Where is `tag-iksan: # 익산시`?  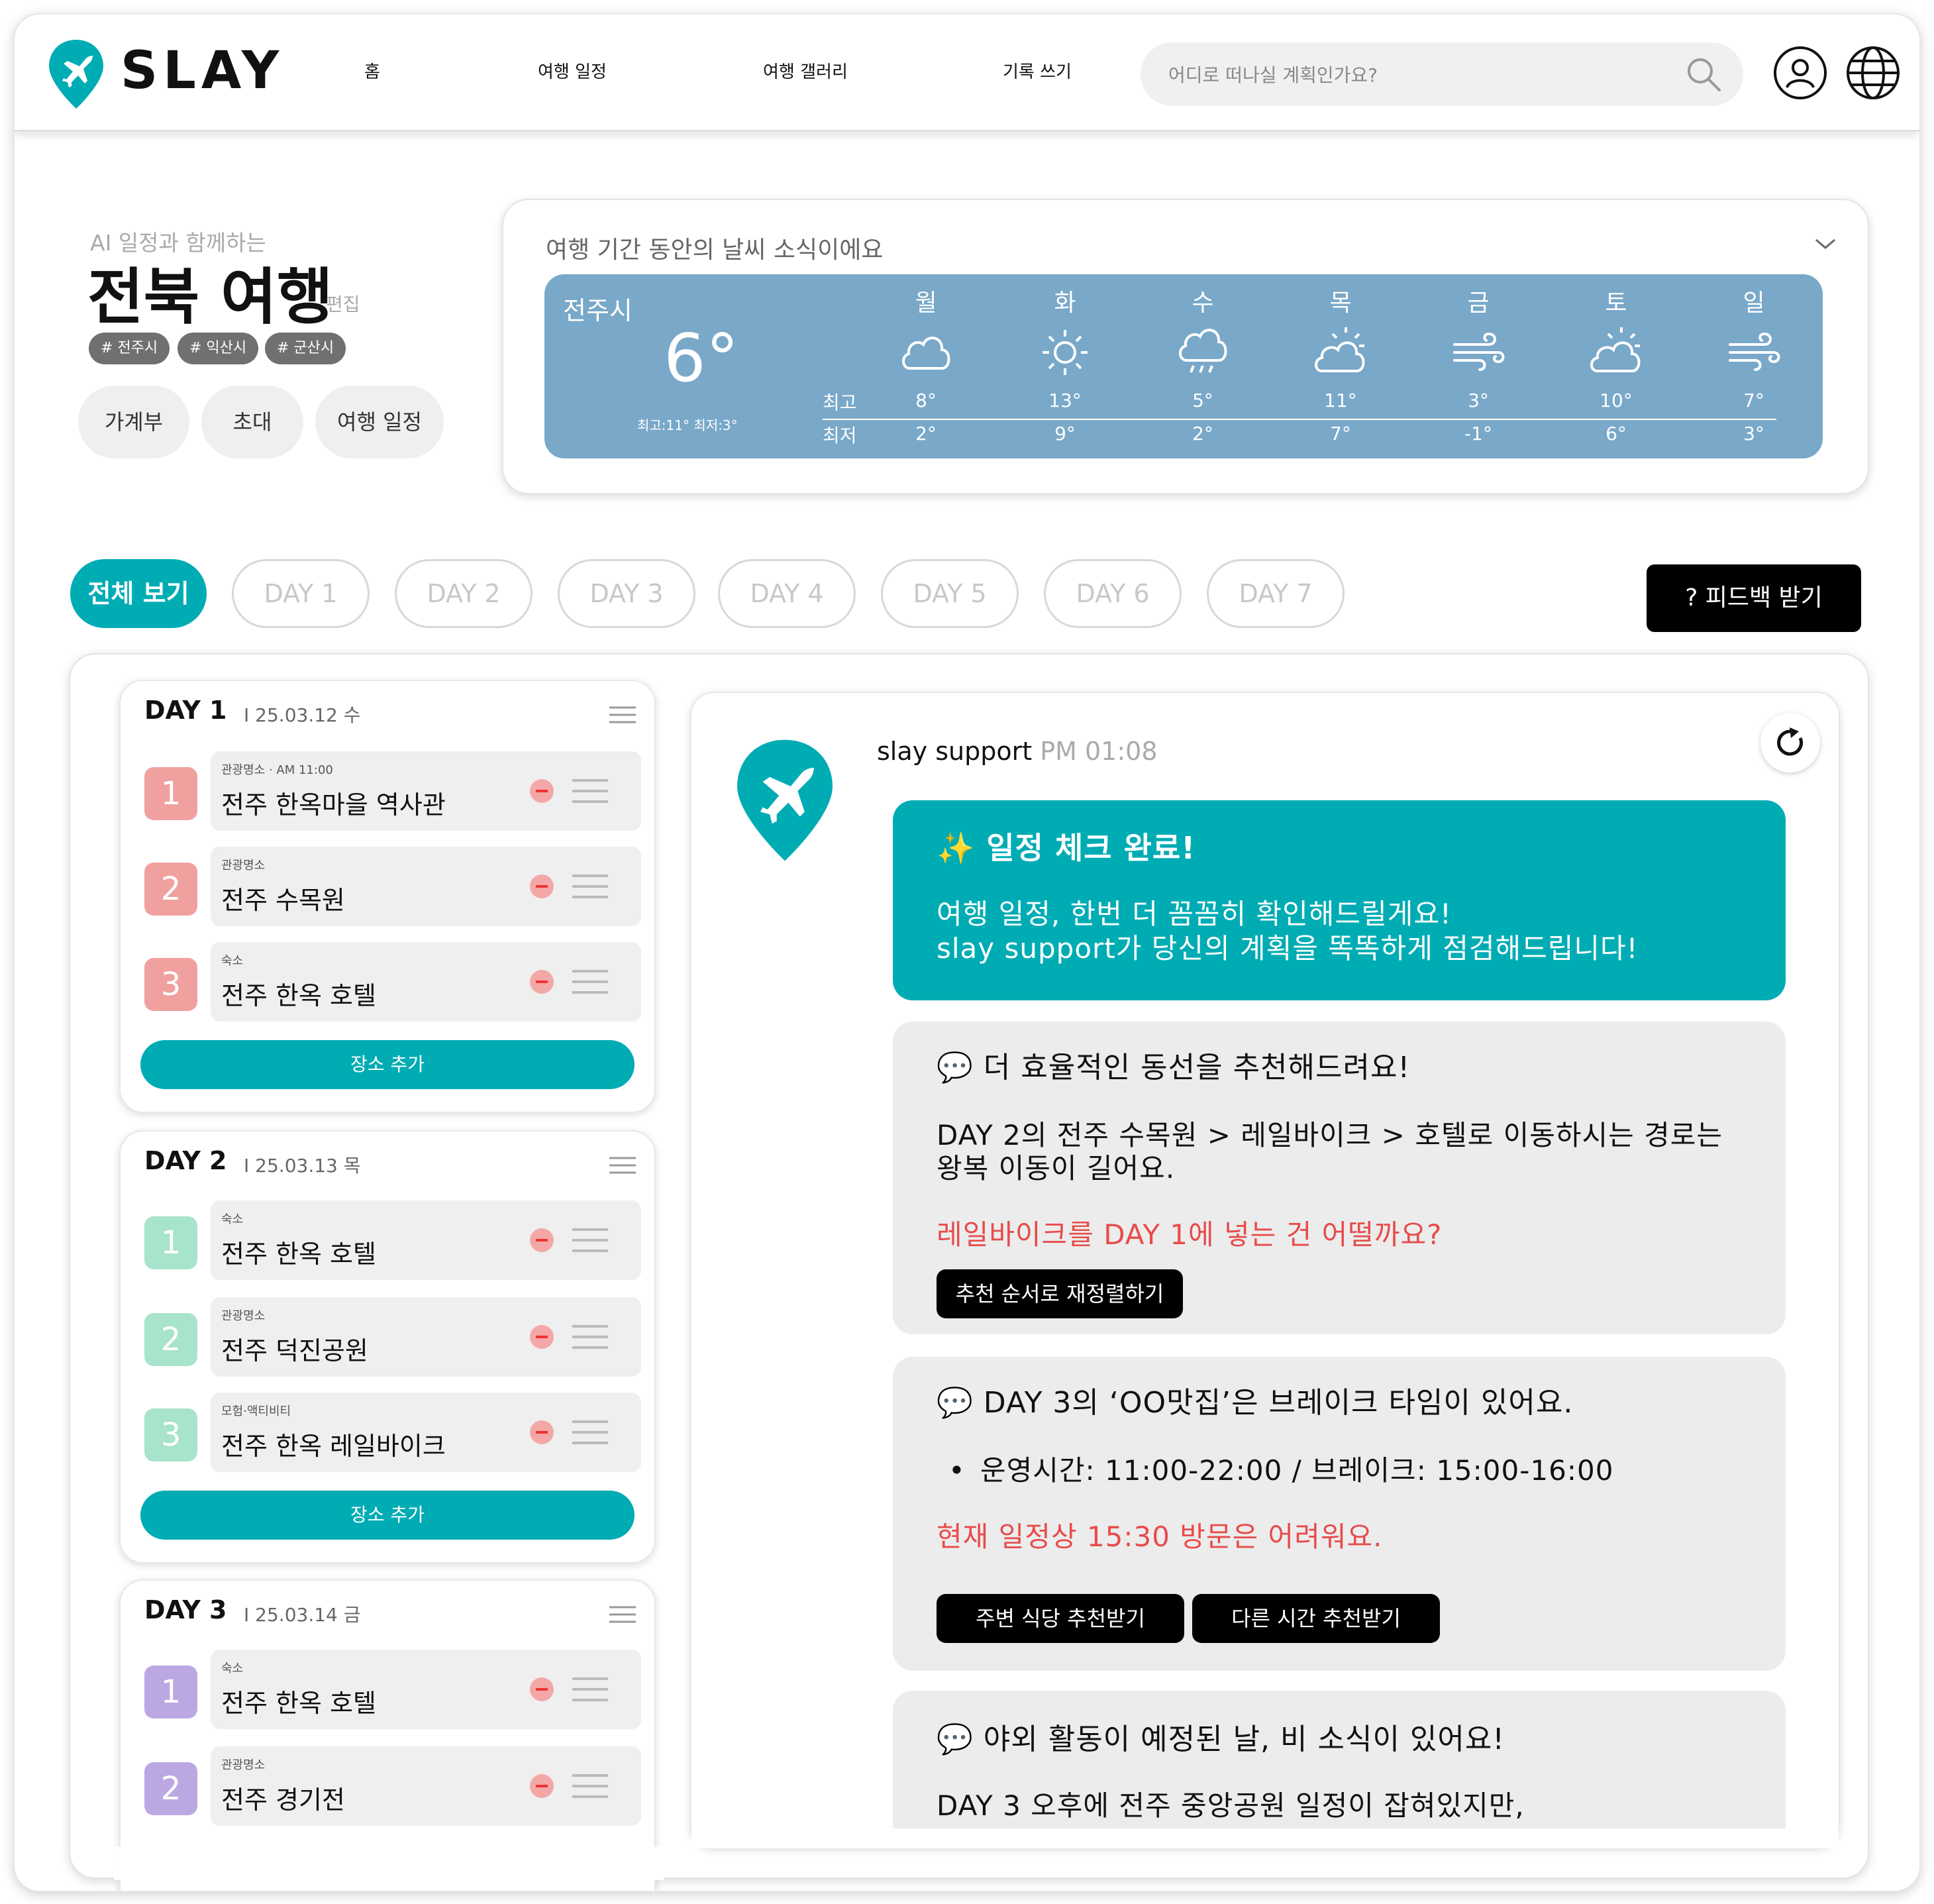 tag-iksan: # 익산시 is located at coordinates (218, 348).